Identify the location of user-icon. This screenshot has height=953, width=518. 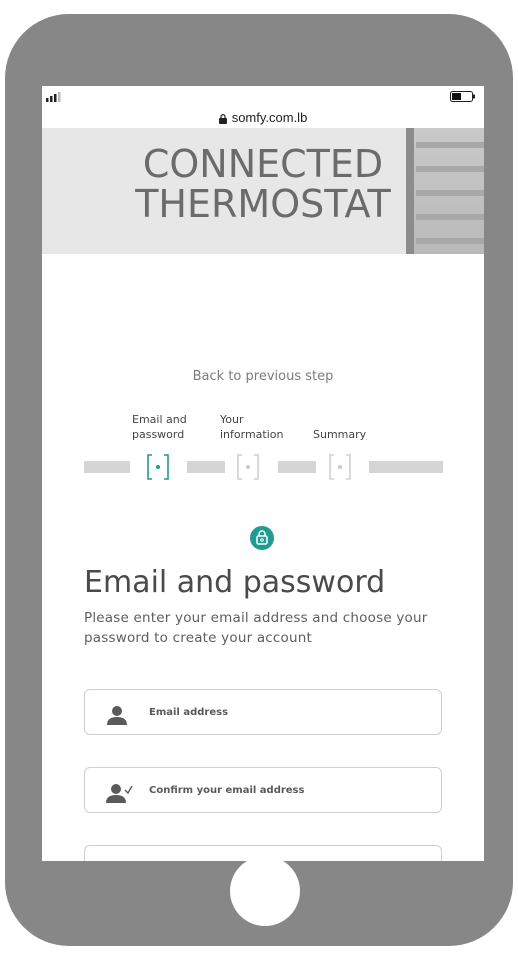
(117, 715).